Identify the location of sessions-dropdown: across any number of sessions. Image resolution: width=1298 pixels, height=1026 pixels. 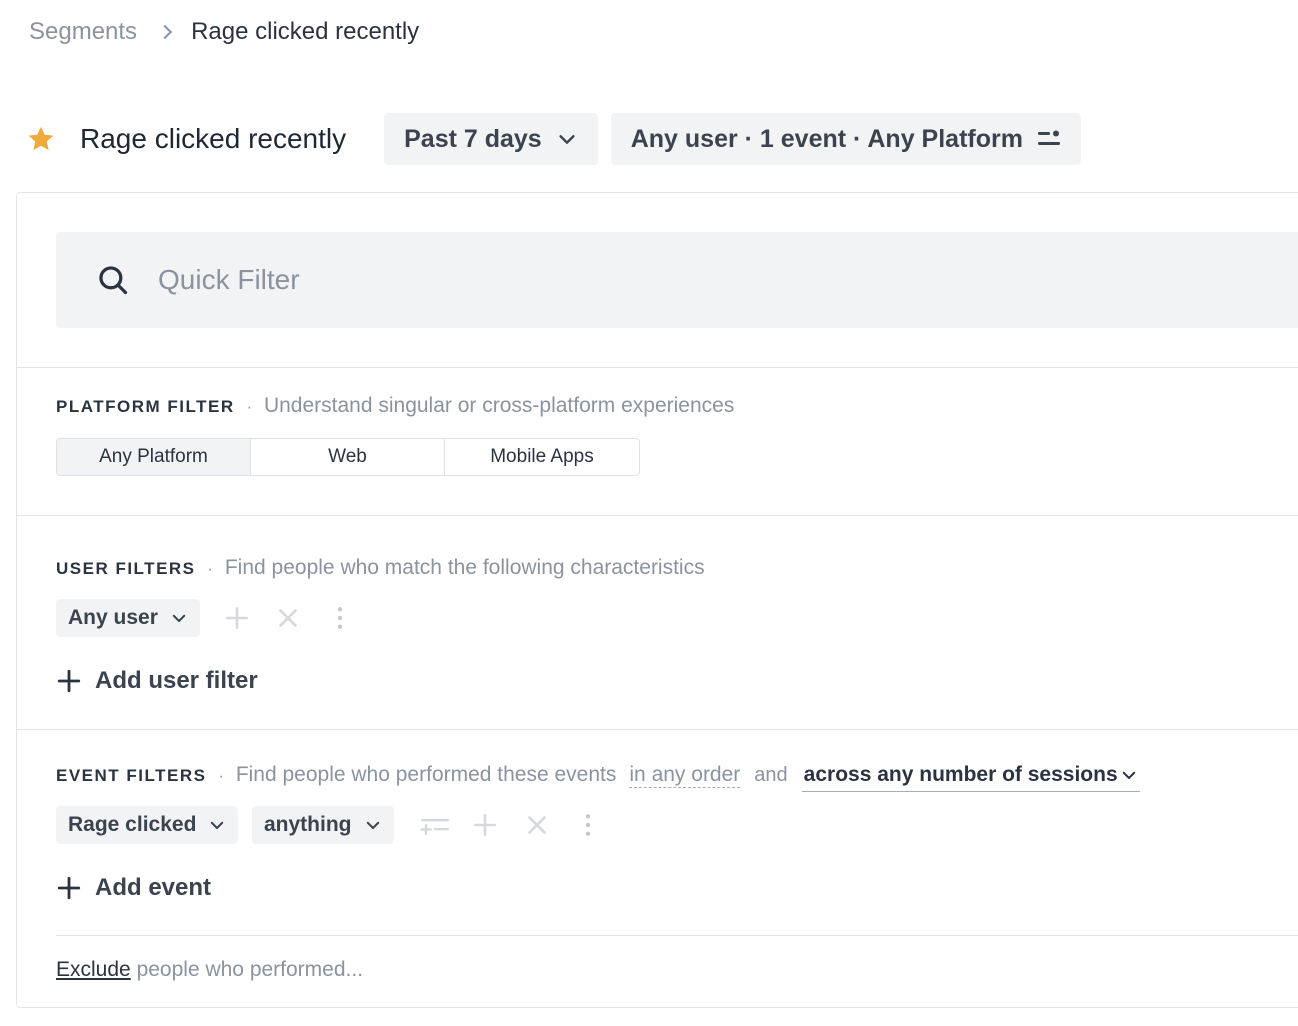
(970, 777).